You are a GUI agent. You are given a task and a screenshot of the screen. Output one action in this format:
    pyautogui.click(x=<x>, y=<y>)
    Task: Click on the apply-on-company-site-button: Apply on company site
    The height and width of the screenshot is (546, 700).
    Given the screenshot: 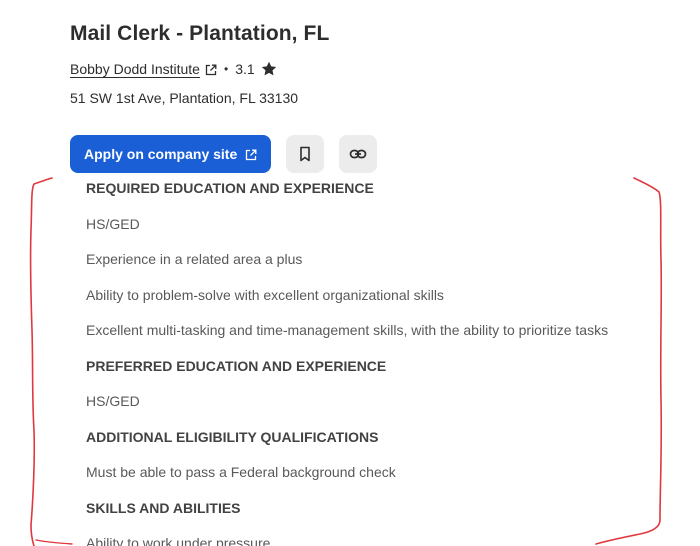 What is the action you would take?
    pyautogui.click(x=171, y=154)
    